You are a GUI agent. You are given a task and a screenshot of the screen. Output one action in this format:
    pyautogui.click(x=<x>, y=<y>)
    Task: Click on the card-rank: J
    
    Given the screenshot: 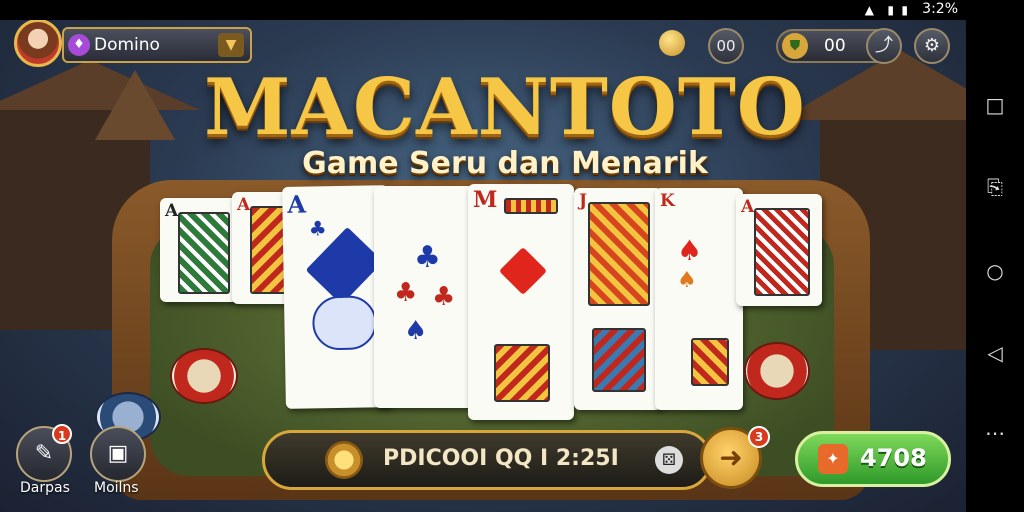 What is the action you would take?
    pyautogui.click(x=583, y=201)
    